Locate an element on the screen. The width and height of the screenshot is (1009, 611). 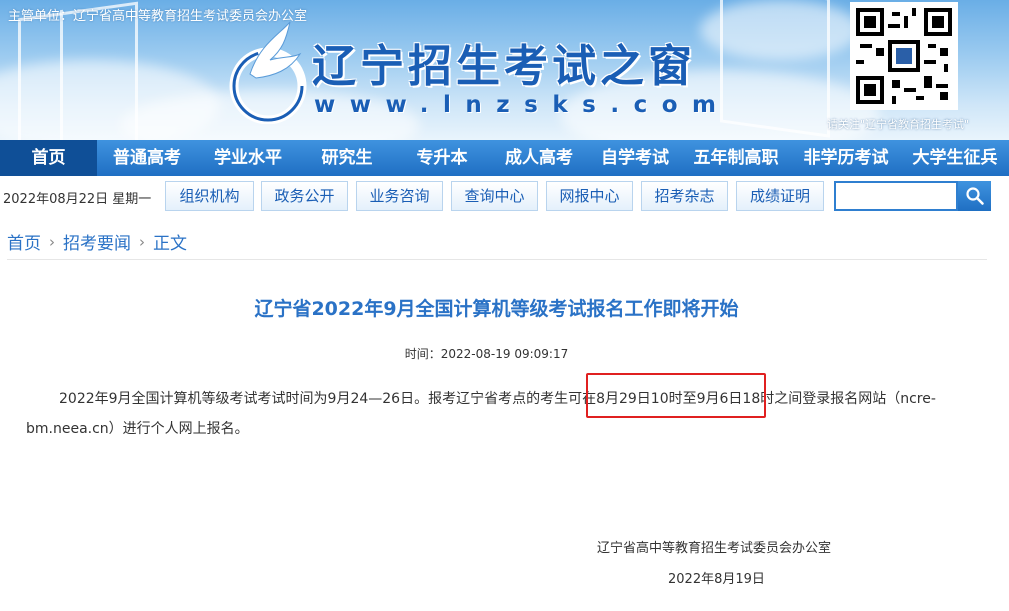
nav-item-academic-level: 学业水平 is located at coordinates (248, 158).